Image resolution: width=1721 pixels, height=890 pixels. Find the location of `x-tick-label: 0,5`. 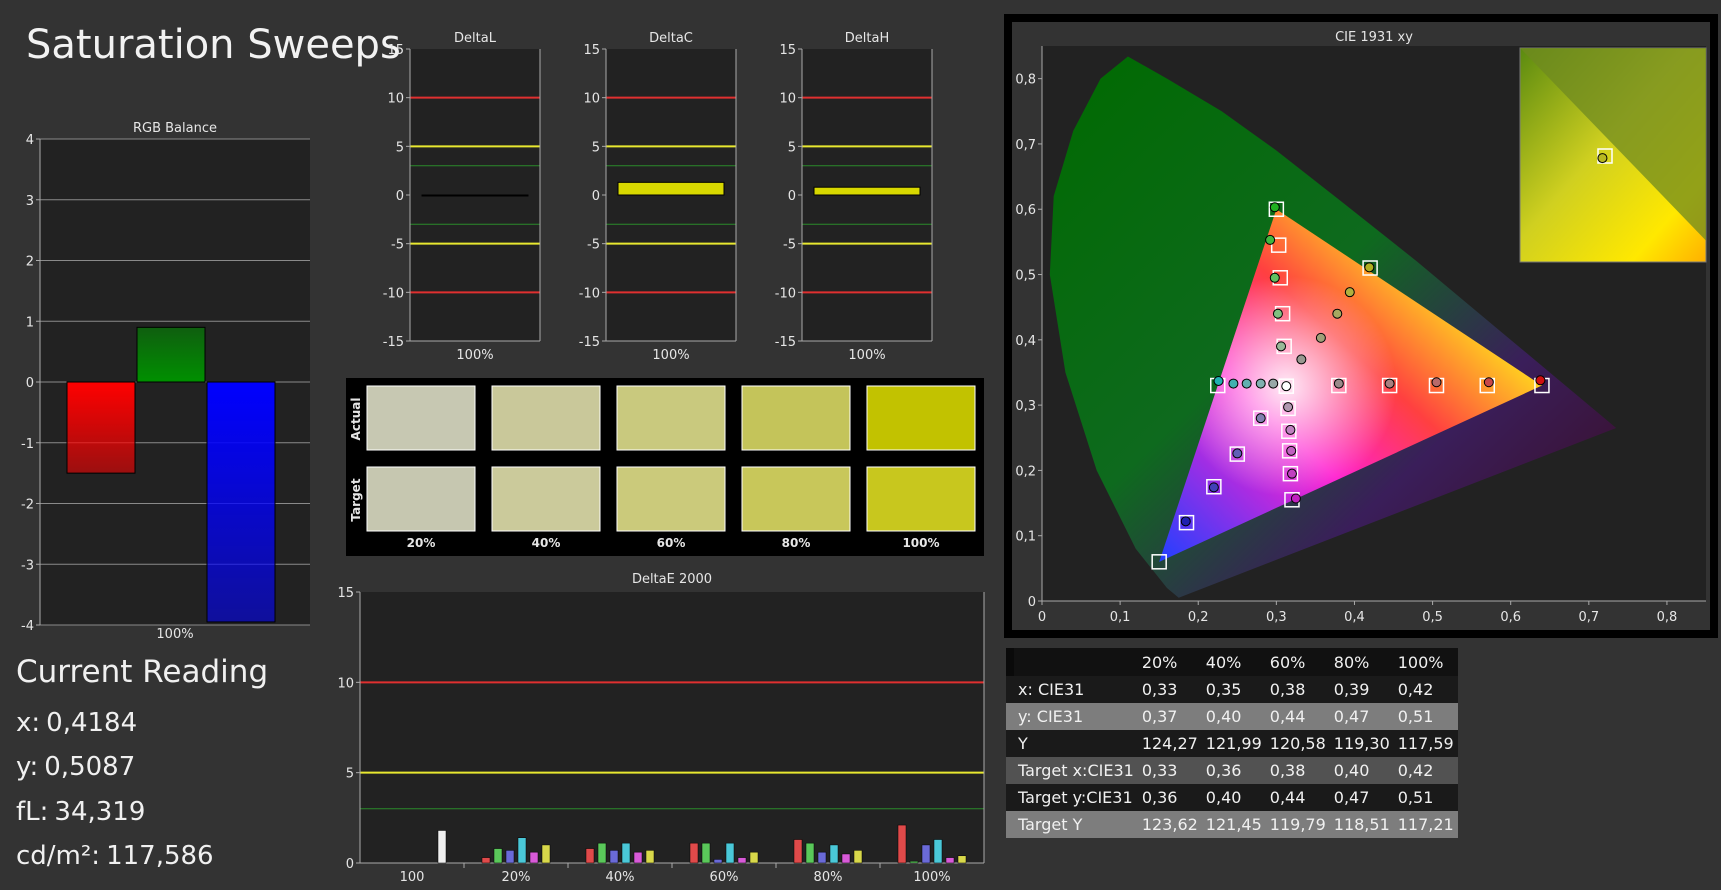

x-tick-label: 0,5 is located at coordinates (1432, 617).